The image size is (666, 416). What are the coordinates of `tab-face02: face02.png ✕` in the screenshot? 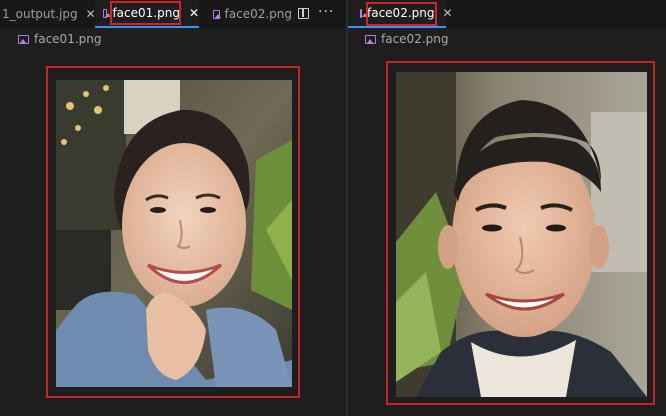 It's located at (400, 14).